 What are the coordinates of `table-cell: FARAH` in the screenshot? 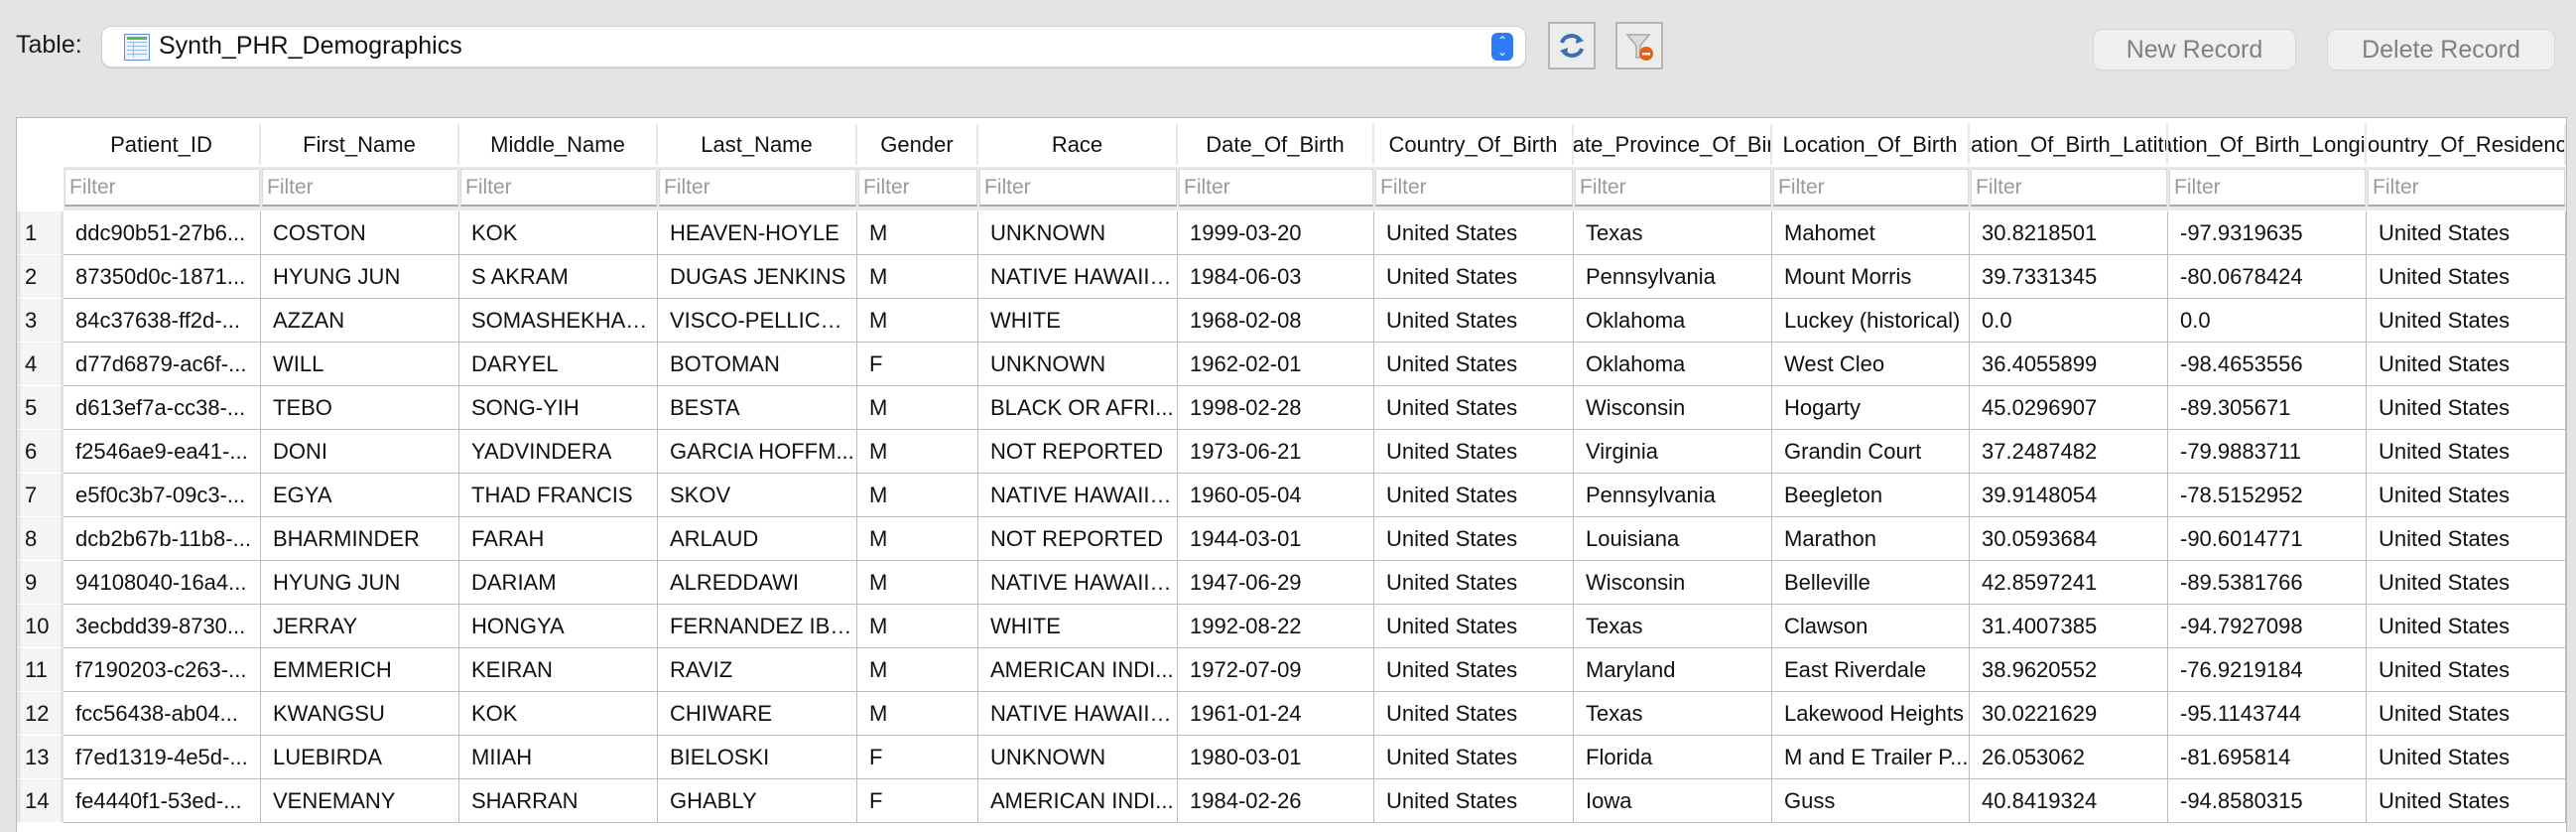 It's located at (559, 539).